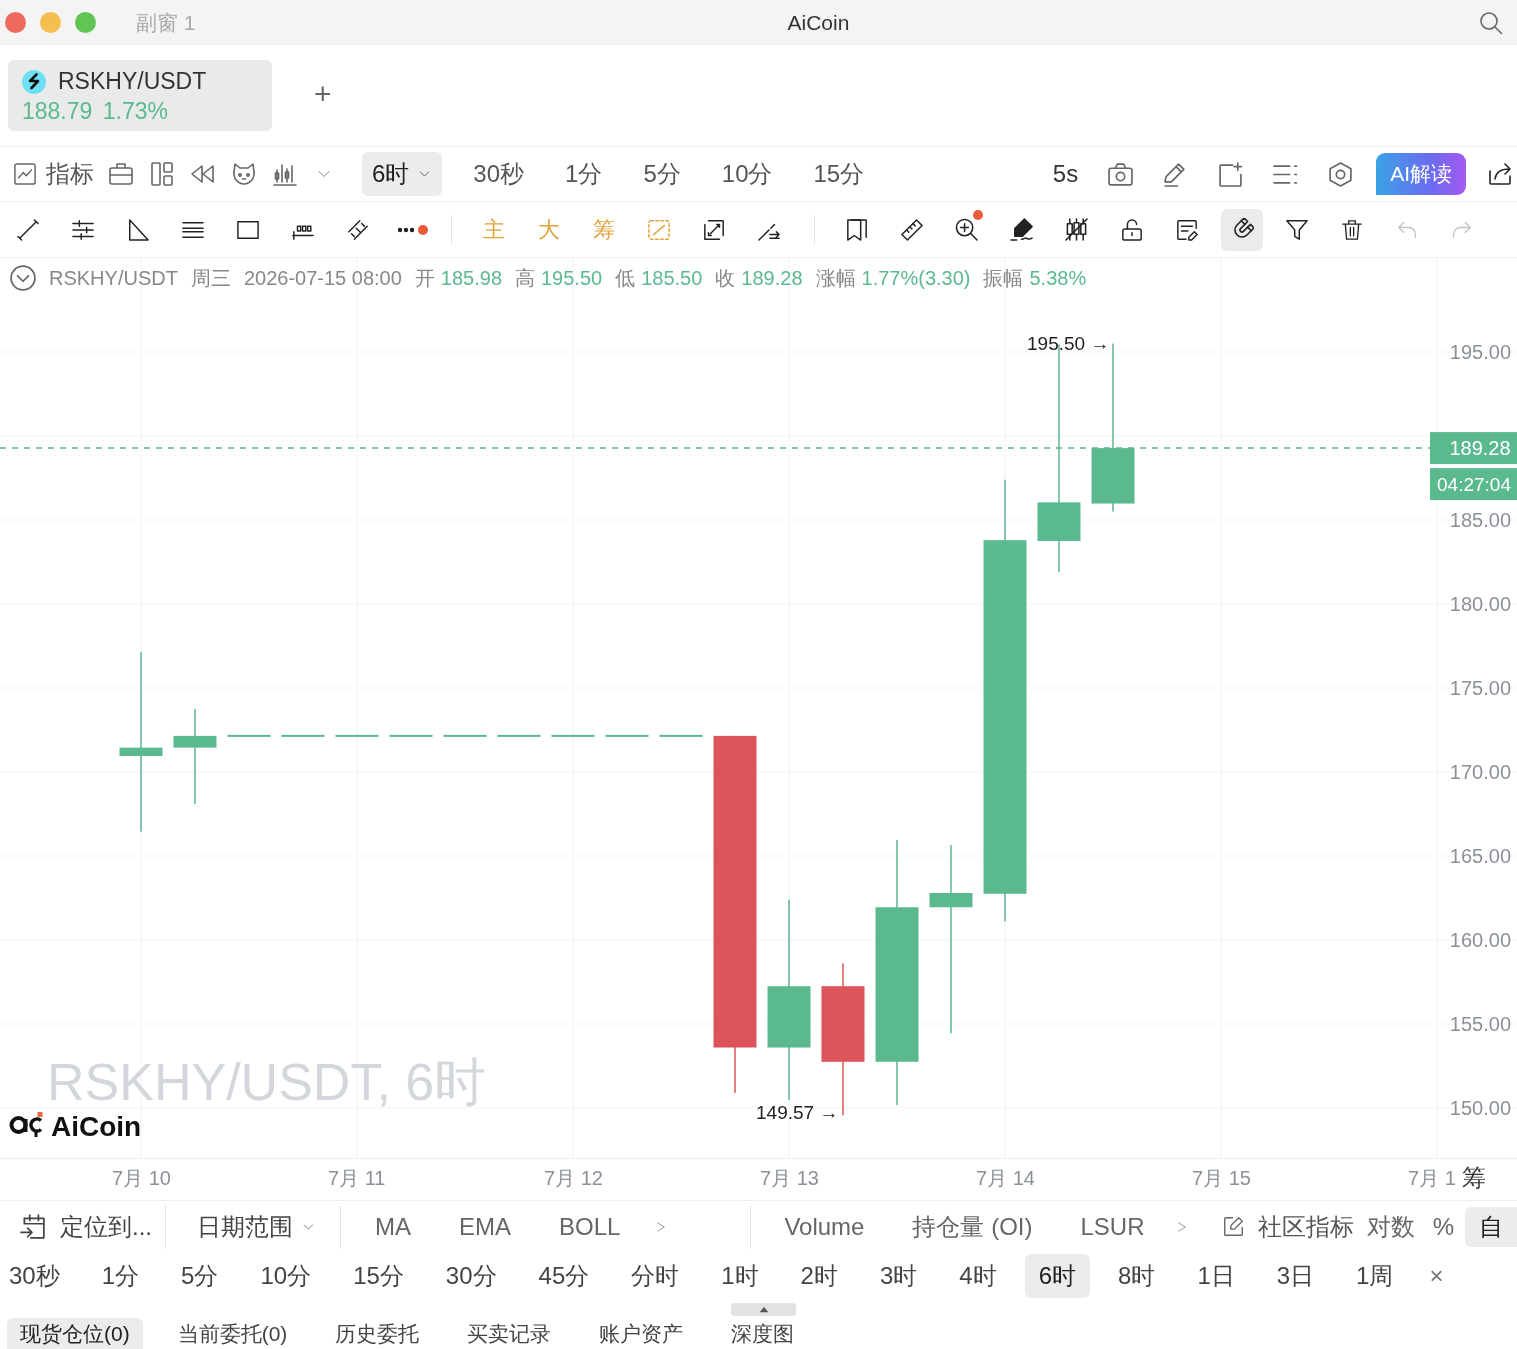  I want to click on line-chart-icon, so click(25, 174).